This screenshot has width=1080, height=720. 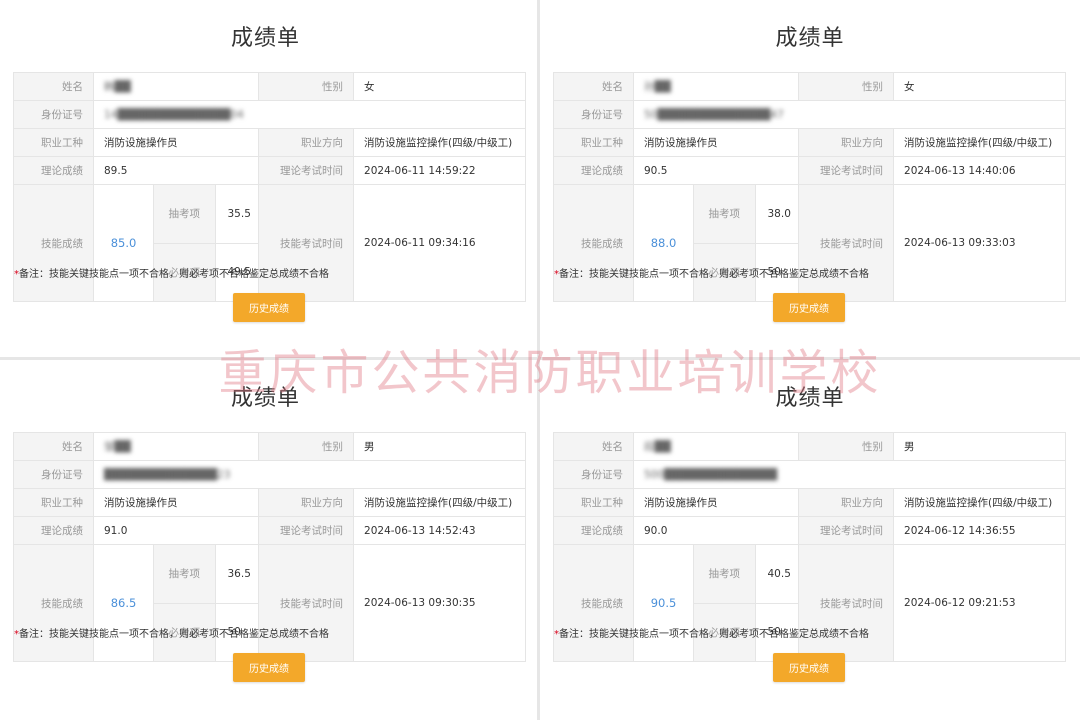 I want to click on skill-breakdown: 抽考项 40.5 必考项 50, so click(x=746, y=603).